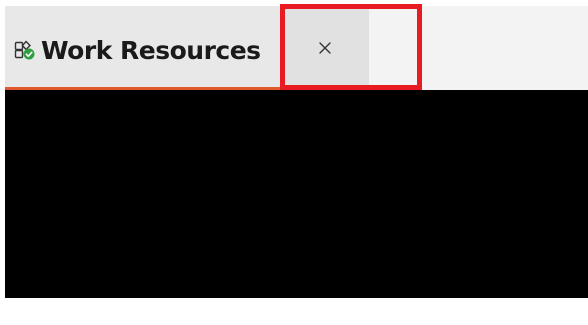 The height and width of the screenshot is (325, 588). What do you see at coordinates (25, 50) in the screenshot?
I see `workspace-check-icon` at bounding box center [25, 50].